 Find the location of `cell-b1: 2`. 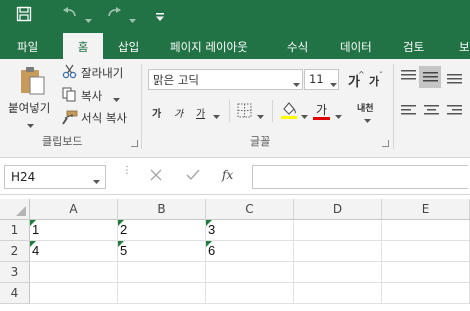

cell-b1: 2 is located at coordinates (162, 230).